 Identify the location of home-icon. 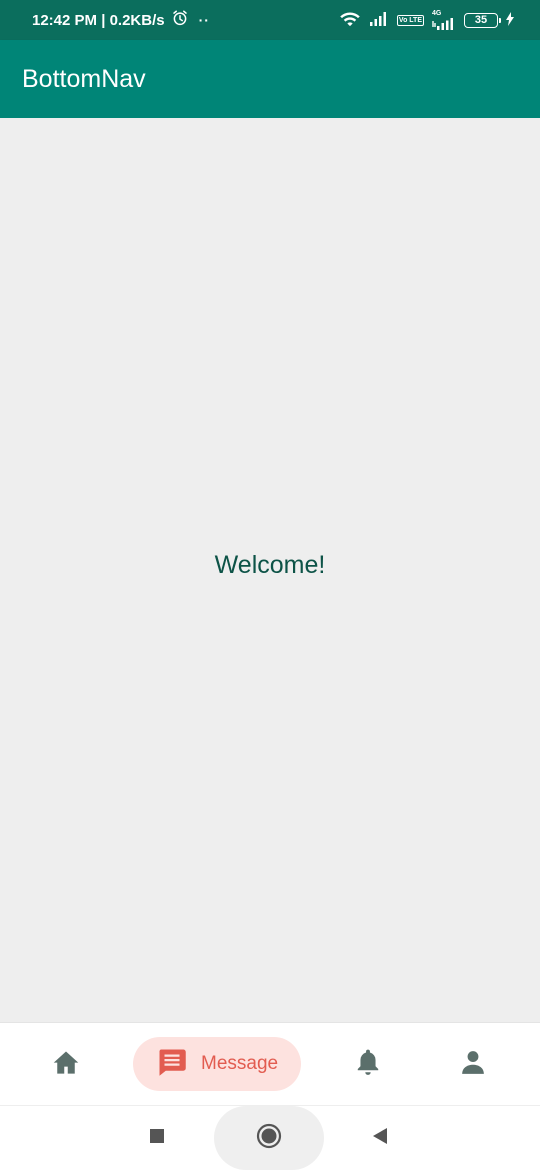
(66, 1064).